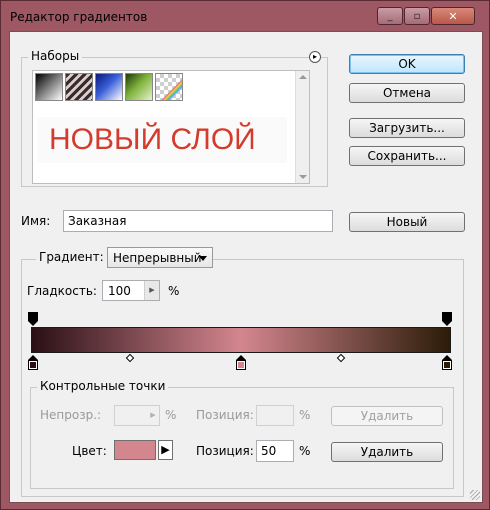 The height and width of the screenshot is (510, 490). What do you see at coordinates (135, 450) in the screenshot?
I see `color-swatch` at bounding box center [135, 450].